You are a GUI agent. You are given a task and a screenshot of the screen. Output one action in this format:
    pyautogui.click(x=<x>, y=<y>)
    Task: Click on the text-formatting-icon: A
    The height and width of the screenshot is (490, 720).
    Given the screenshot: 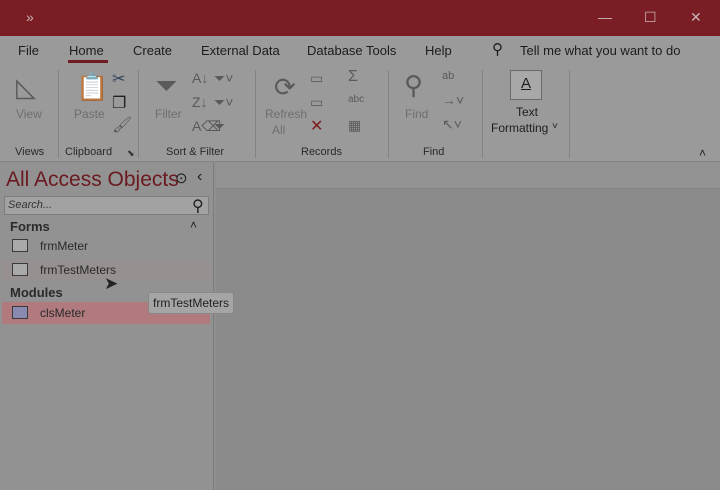 What is the action you would take?
    pyautogui.click(x=526, y=85)
    